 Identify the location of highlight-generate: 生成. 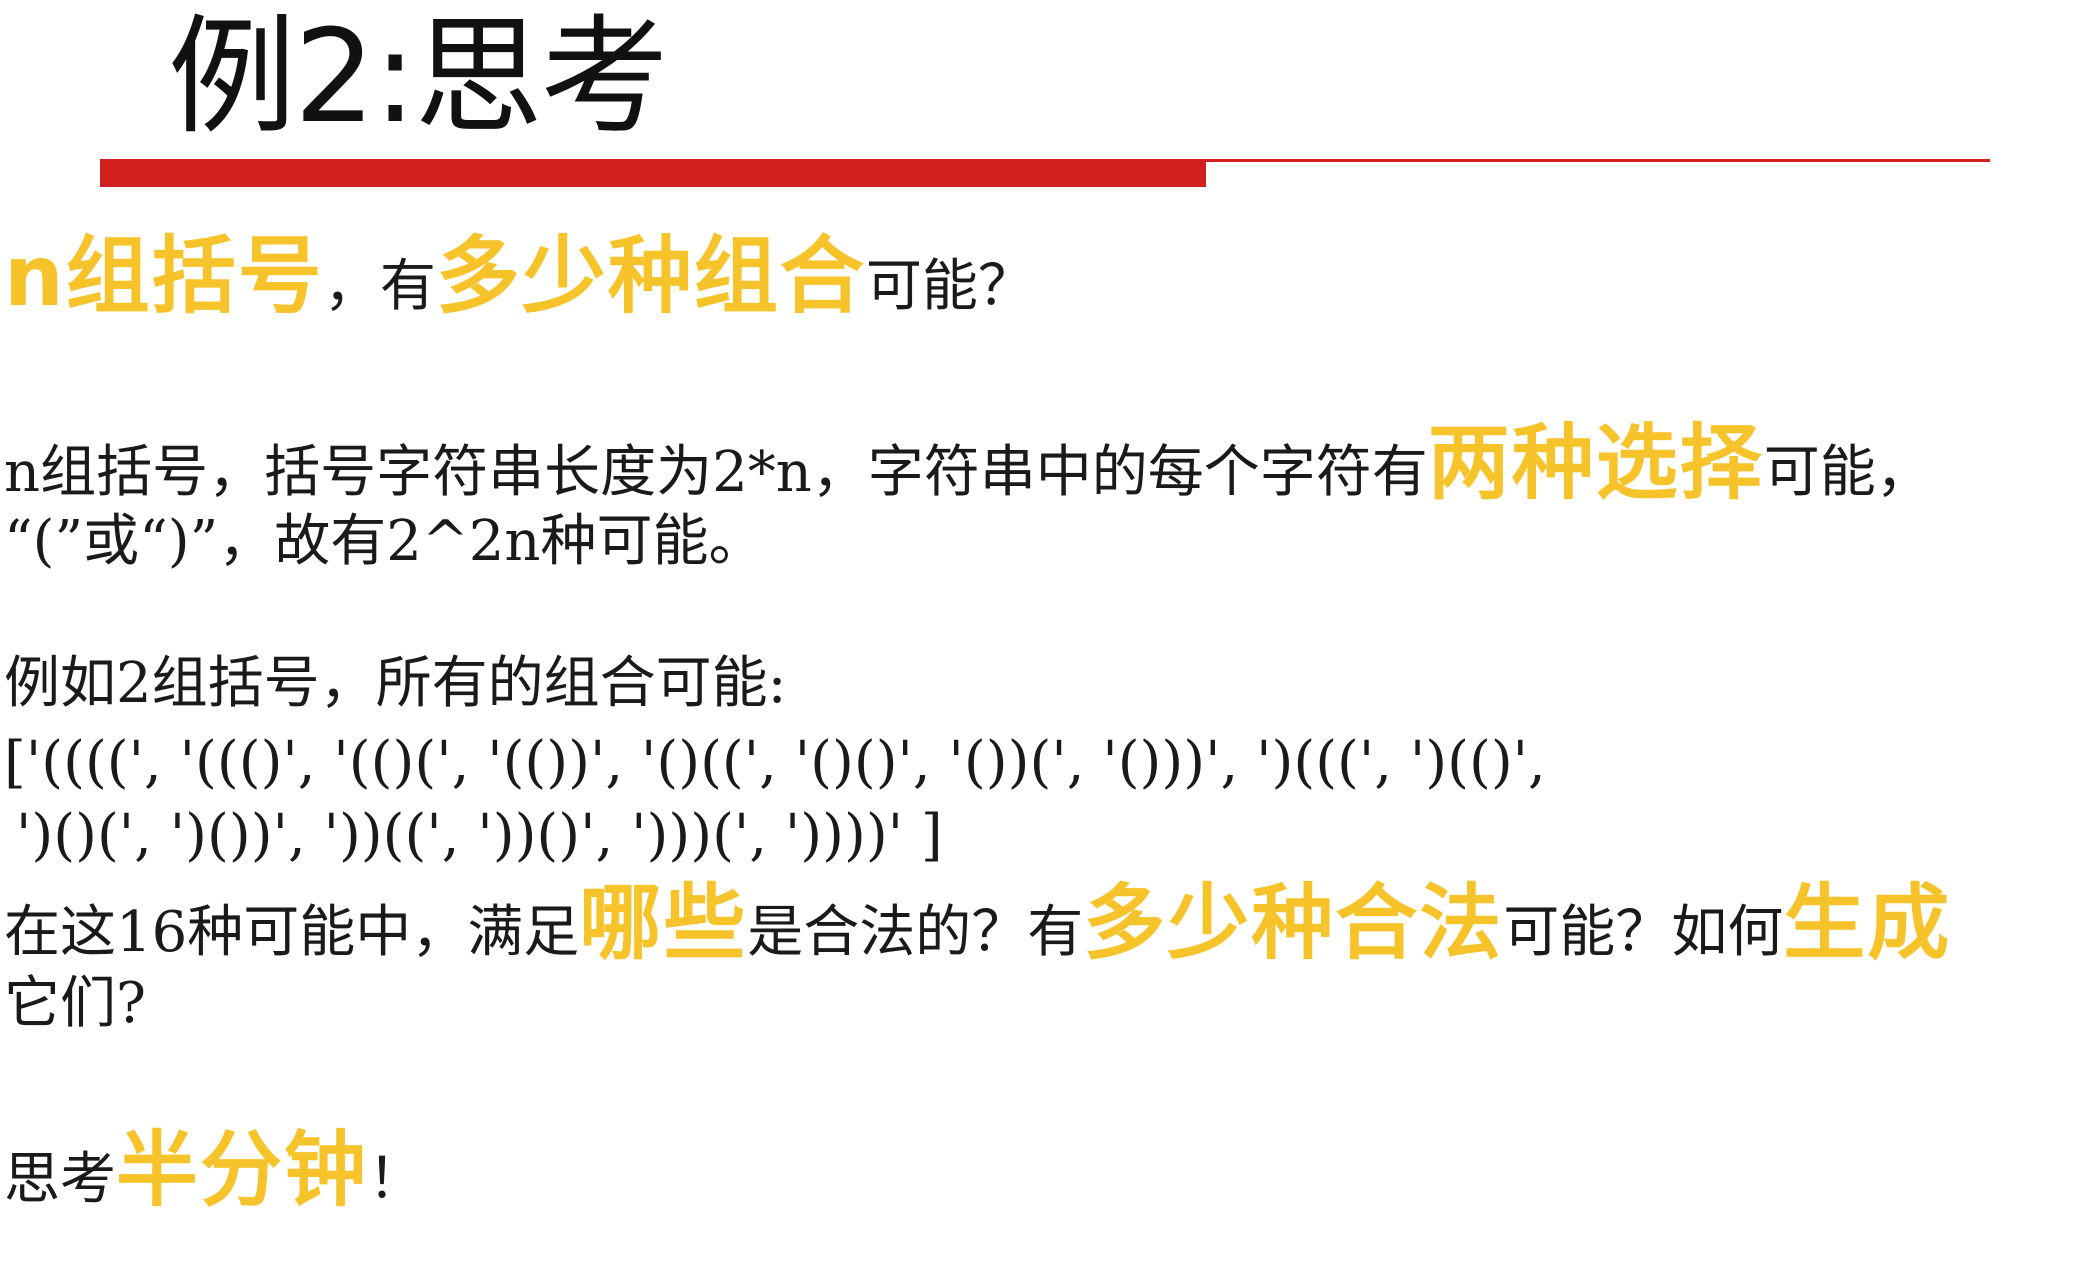
(1867, 923).